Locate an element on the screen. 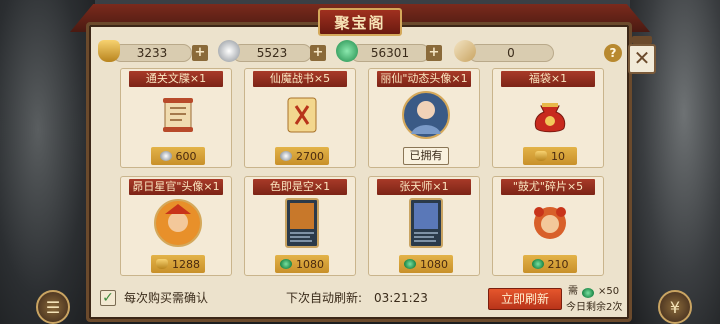 This screenshot has width=720, height=324. shop-item-card: 丽仙"动态头像×1 已拥有 is located at coordinates (424, 118).